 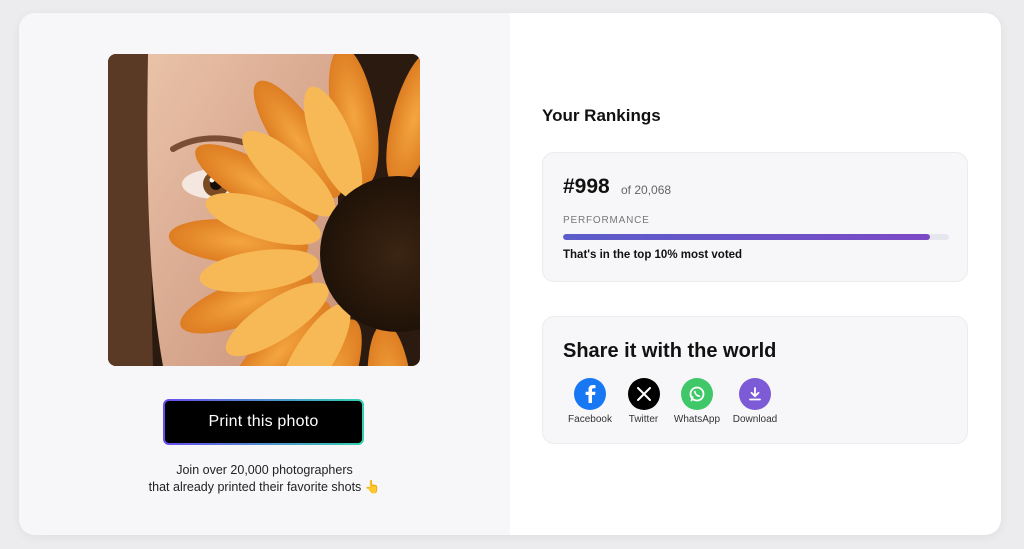 I want to click on print-photo-label: Print this photo, so click(x=263, y=422).